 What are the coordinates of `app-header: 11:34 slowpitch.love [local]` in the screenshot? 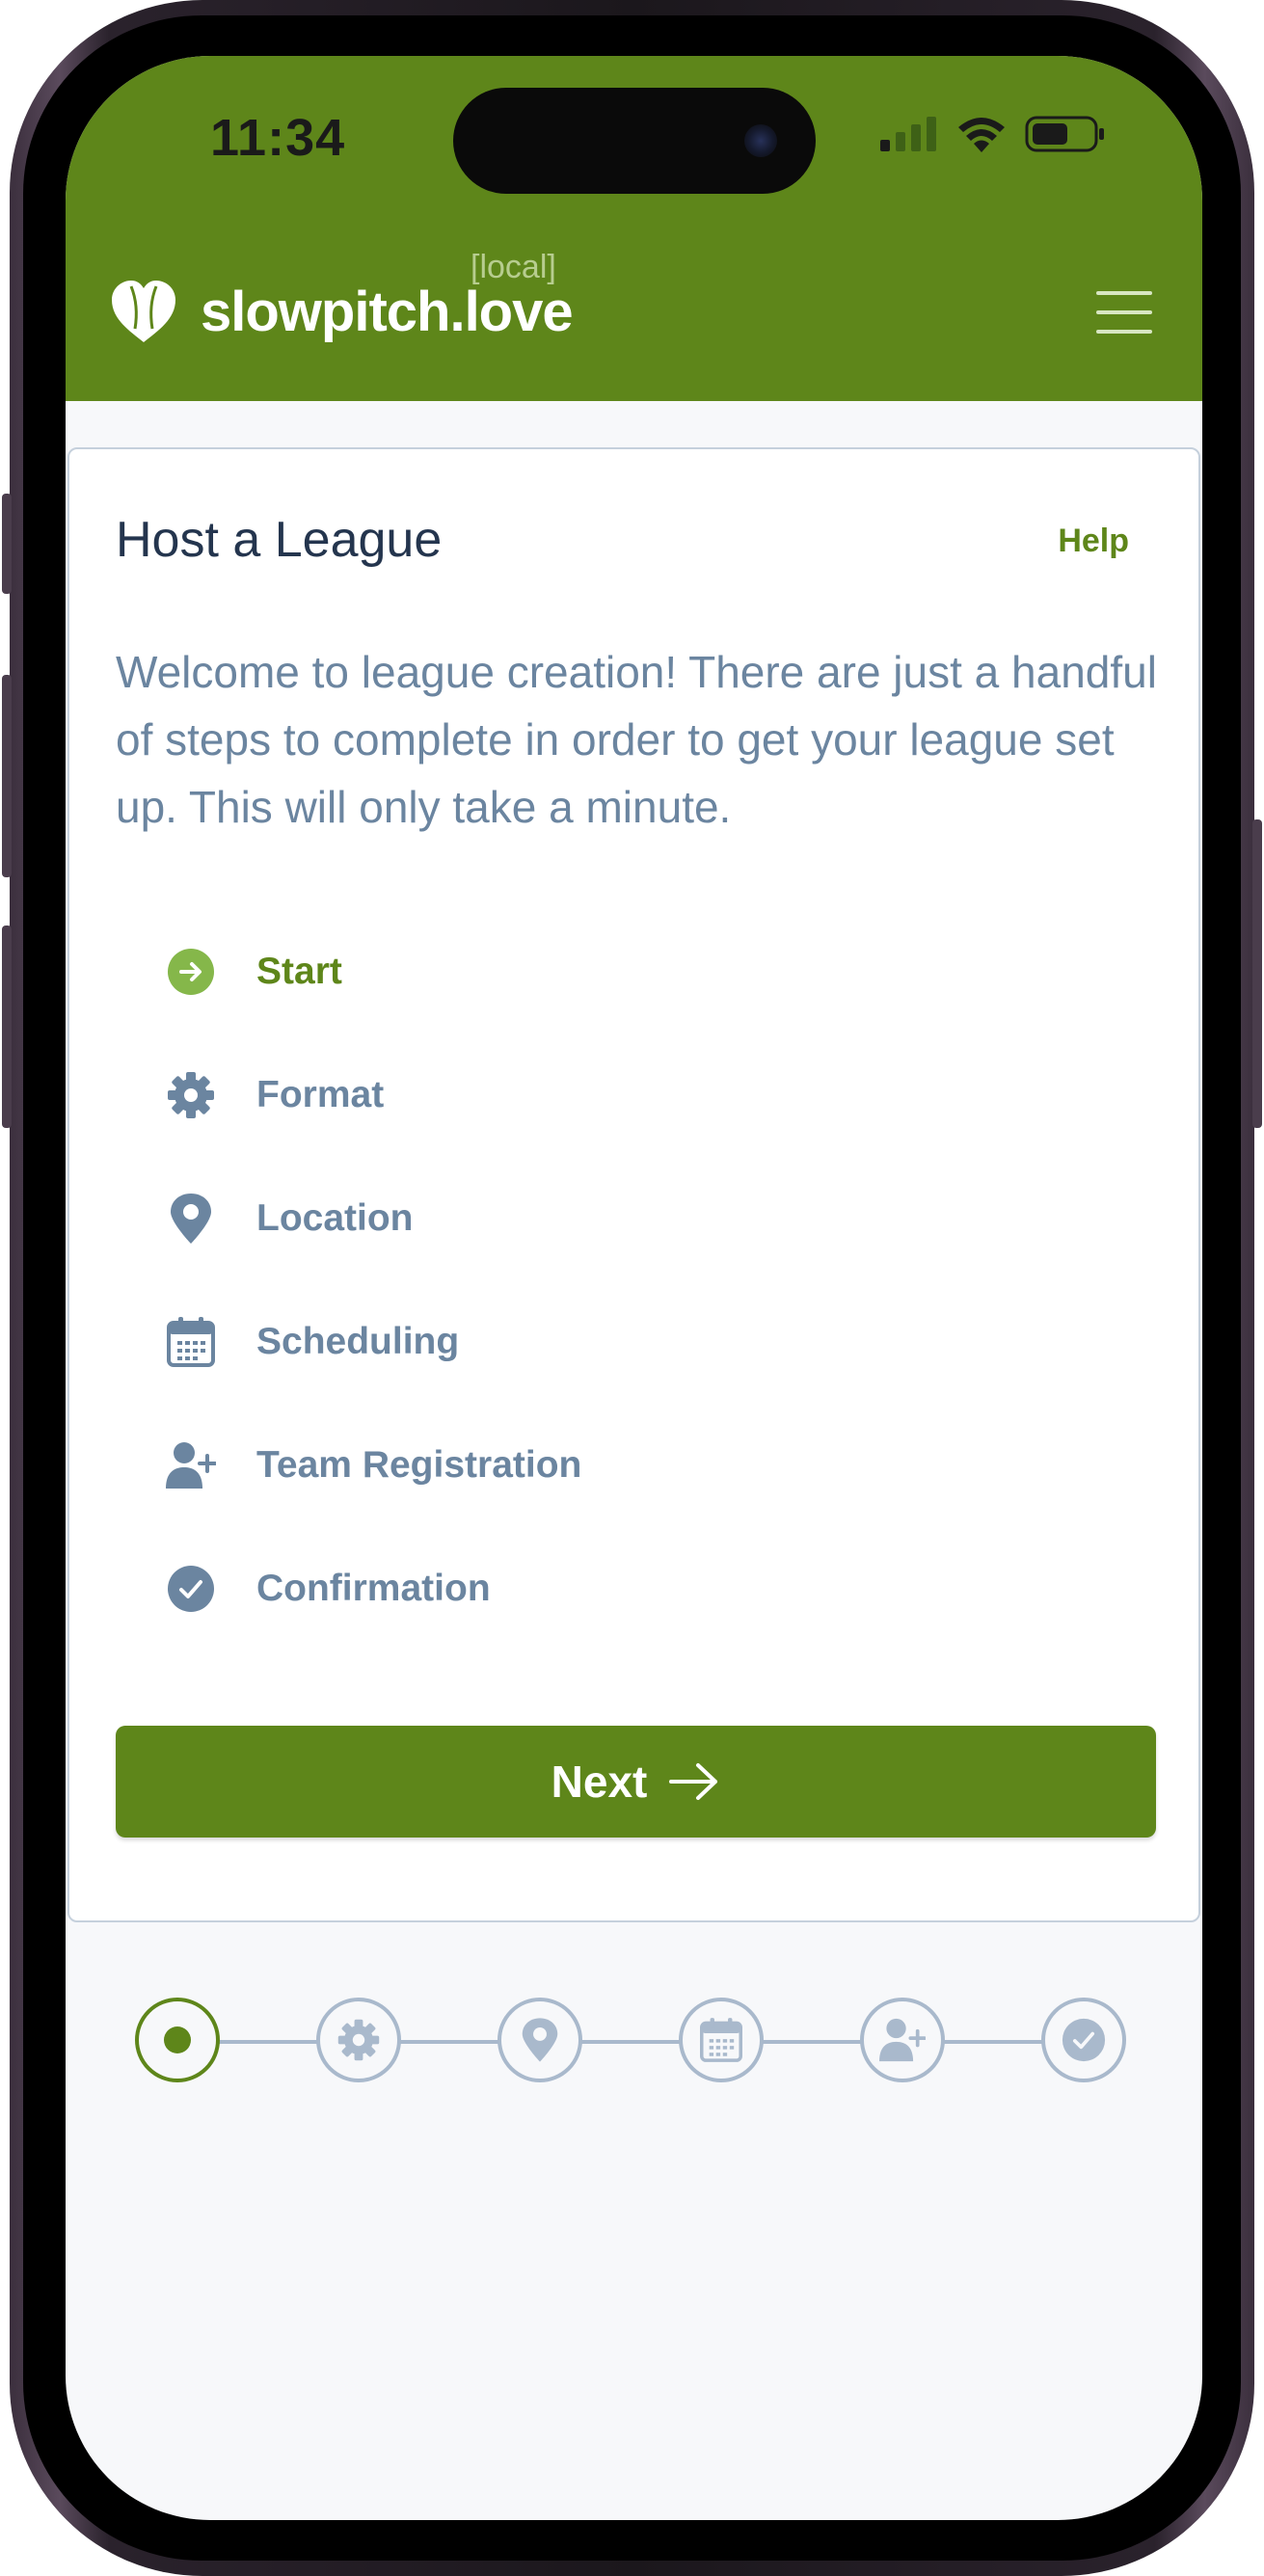 It's located at (634, 229).